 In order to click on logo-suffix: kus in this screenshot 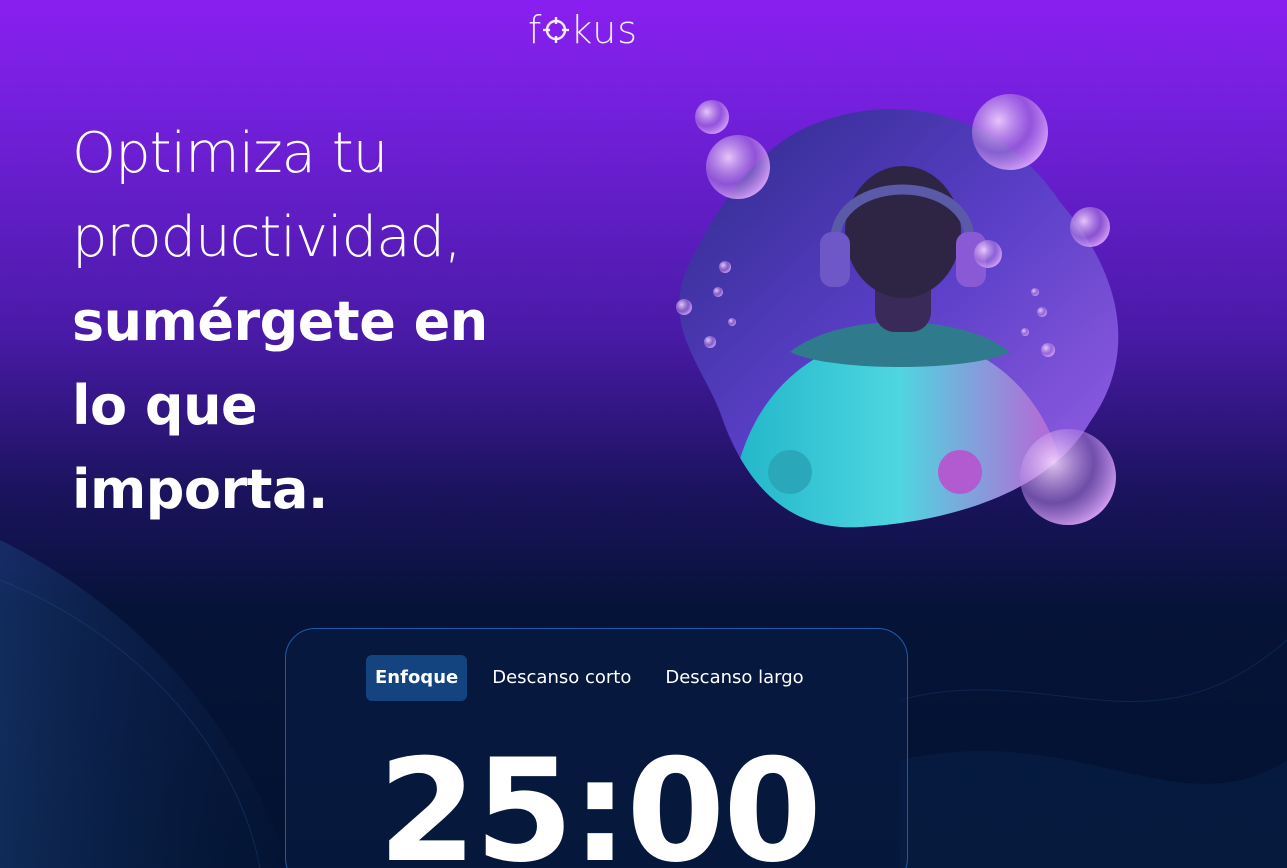, I will do `click(604, 30)`.